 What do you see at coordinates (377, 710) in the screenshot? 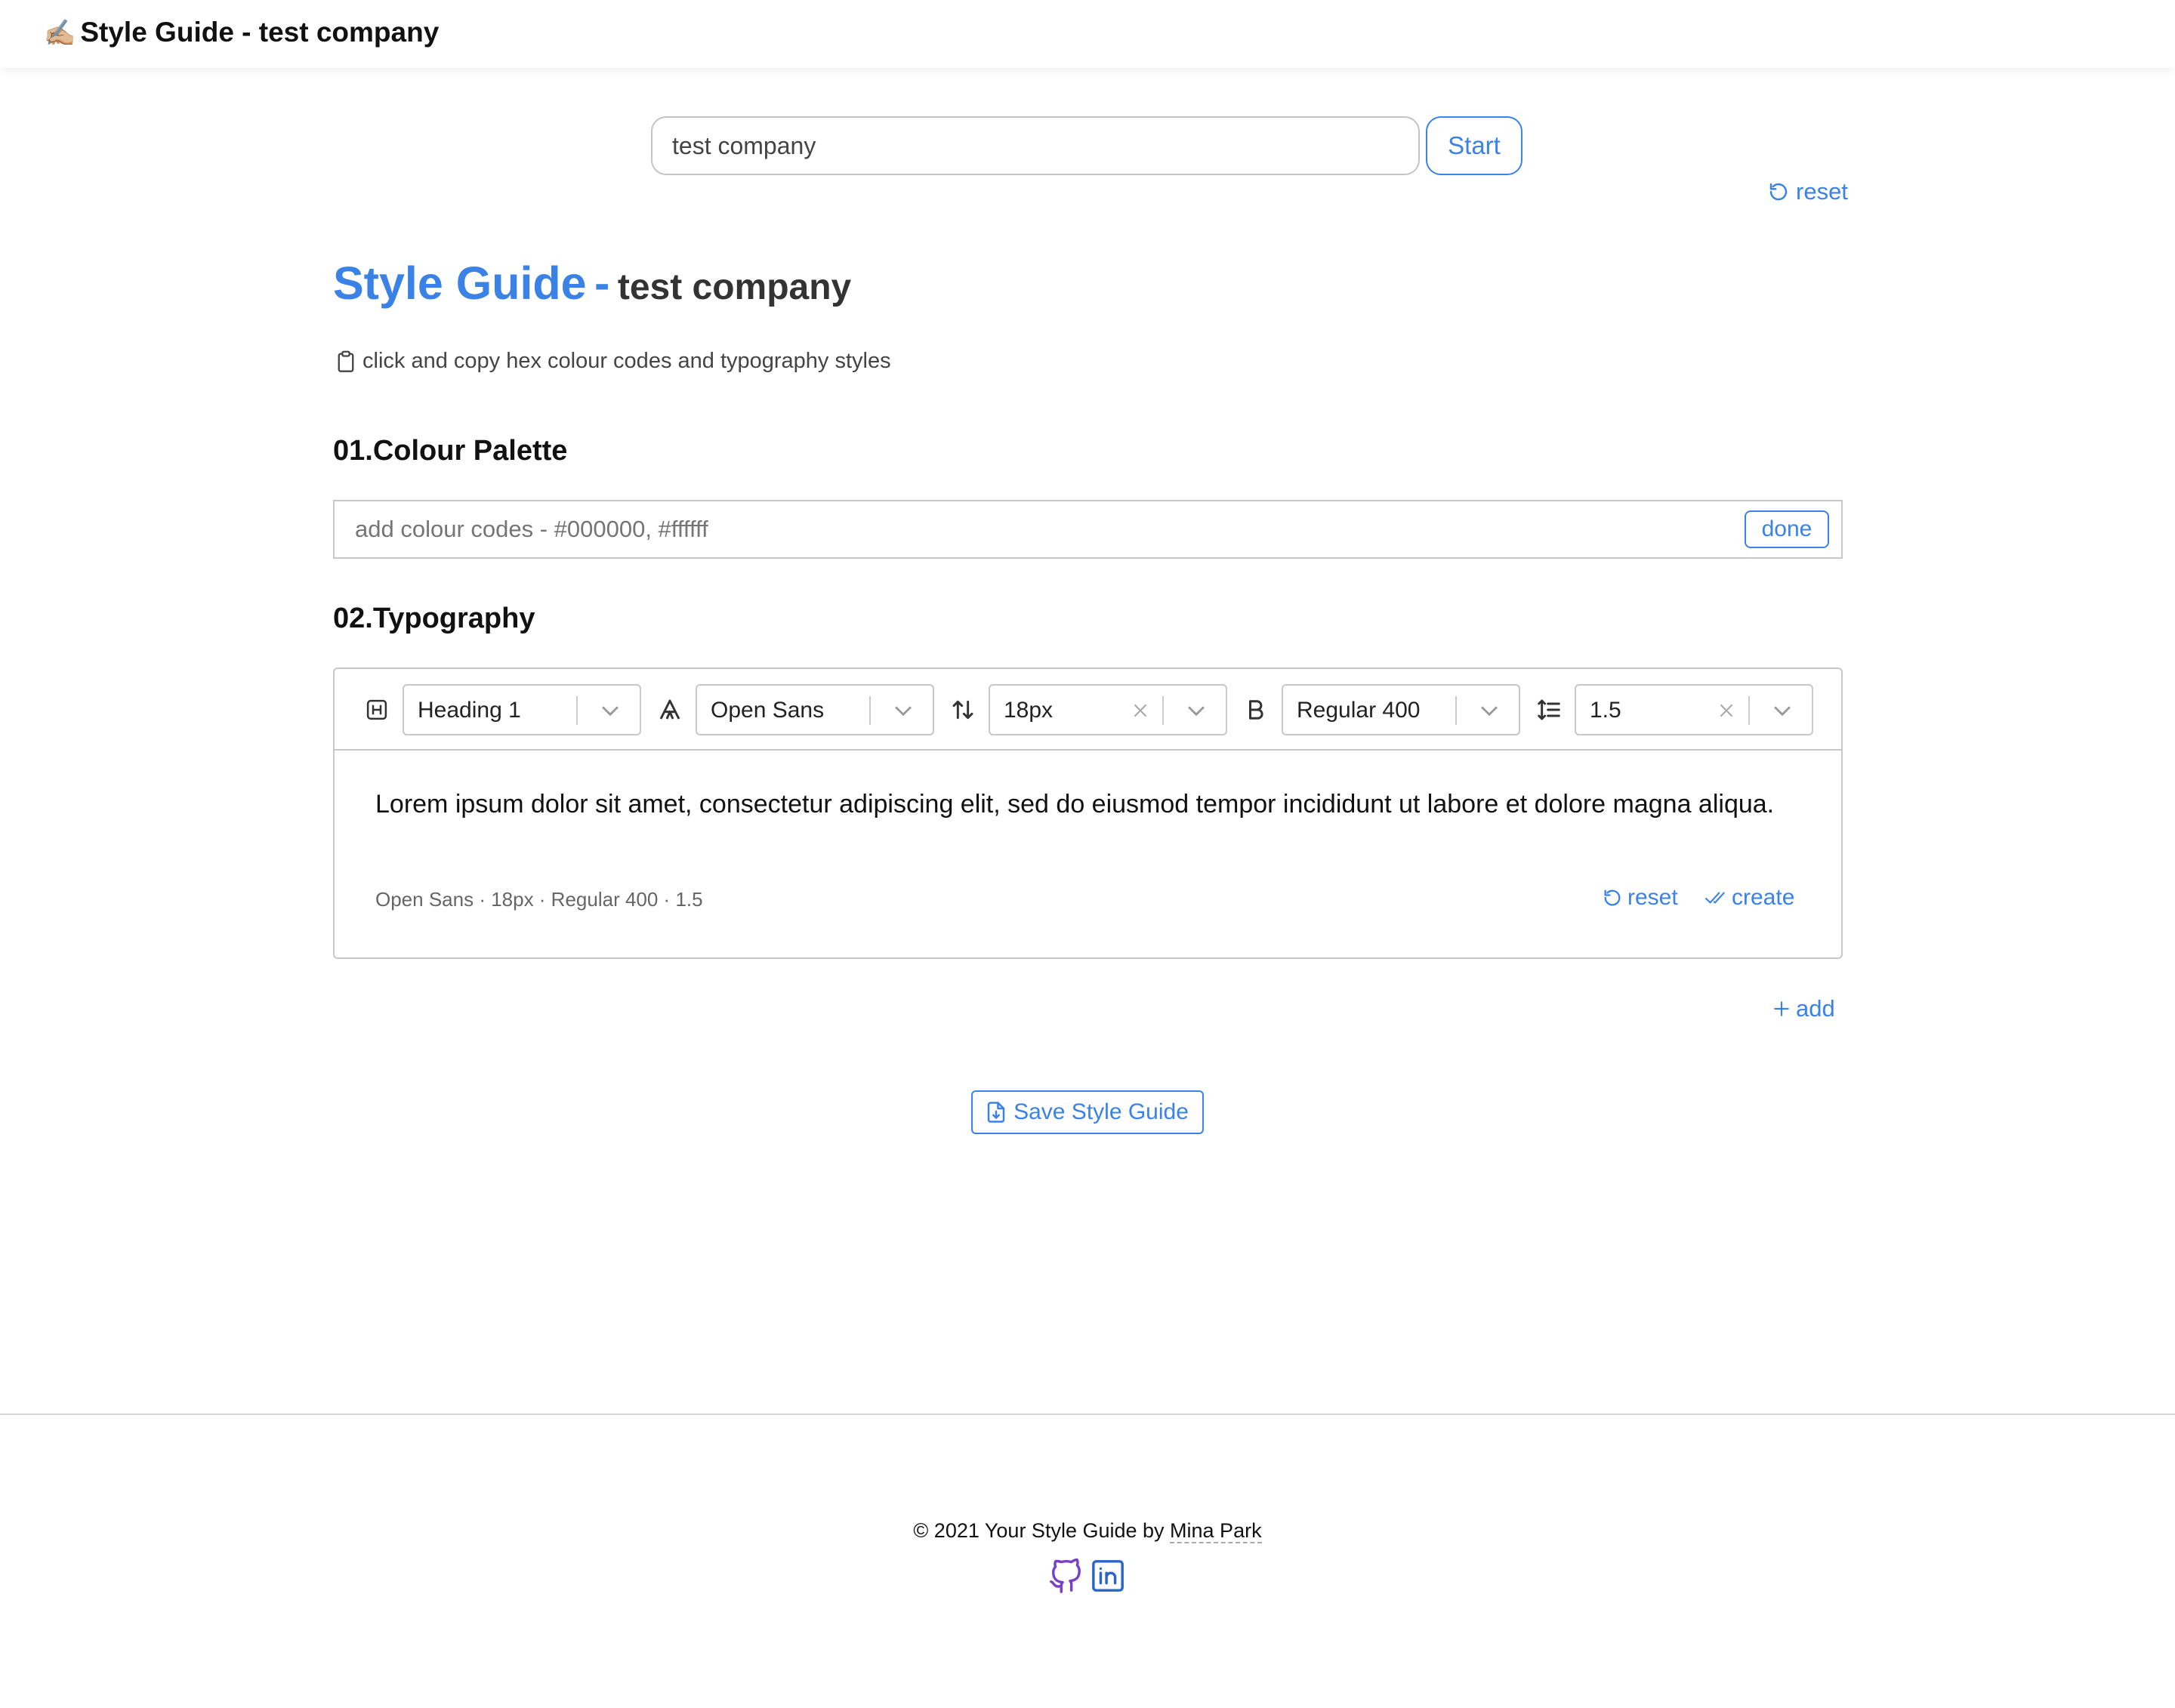
I see `heading-icon` at bounding box center [377, 710].